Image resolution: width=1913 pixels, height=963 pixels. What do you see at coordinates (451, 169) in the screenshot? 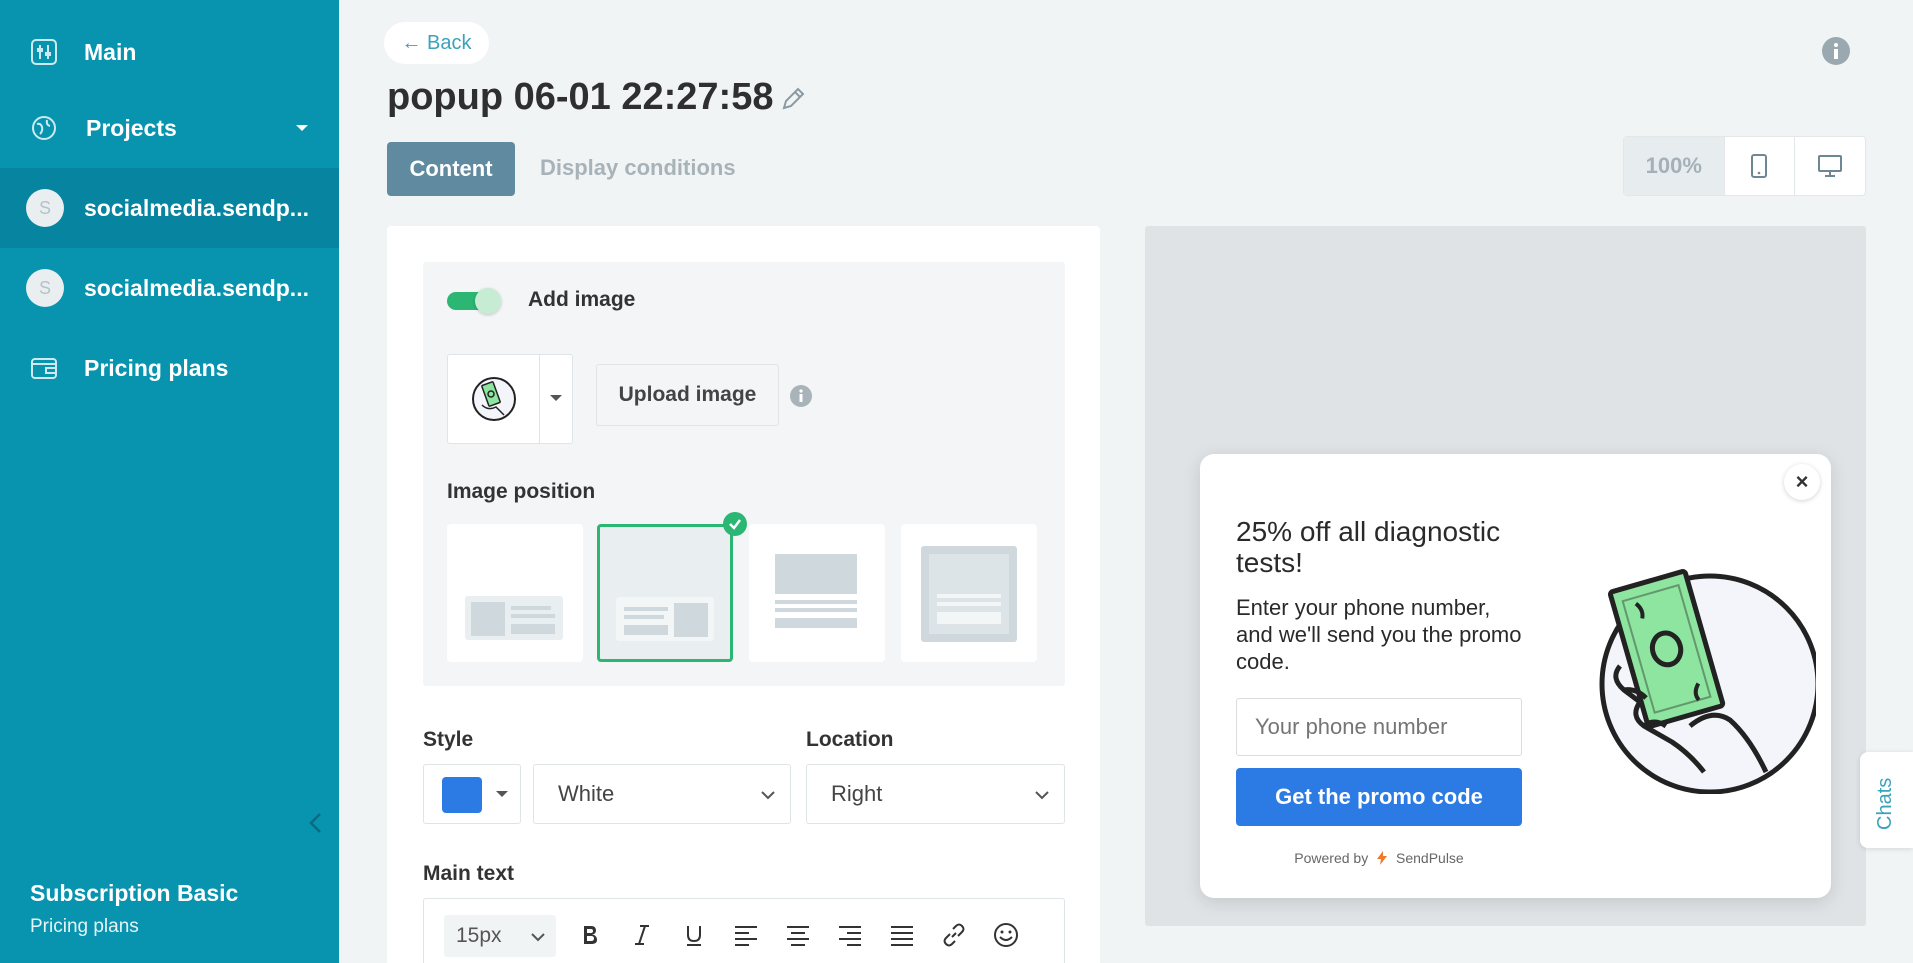
I see `tab-content: Content` at bounding box center [451, 169].